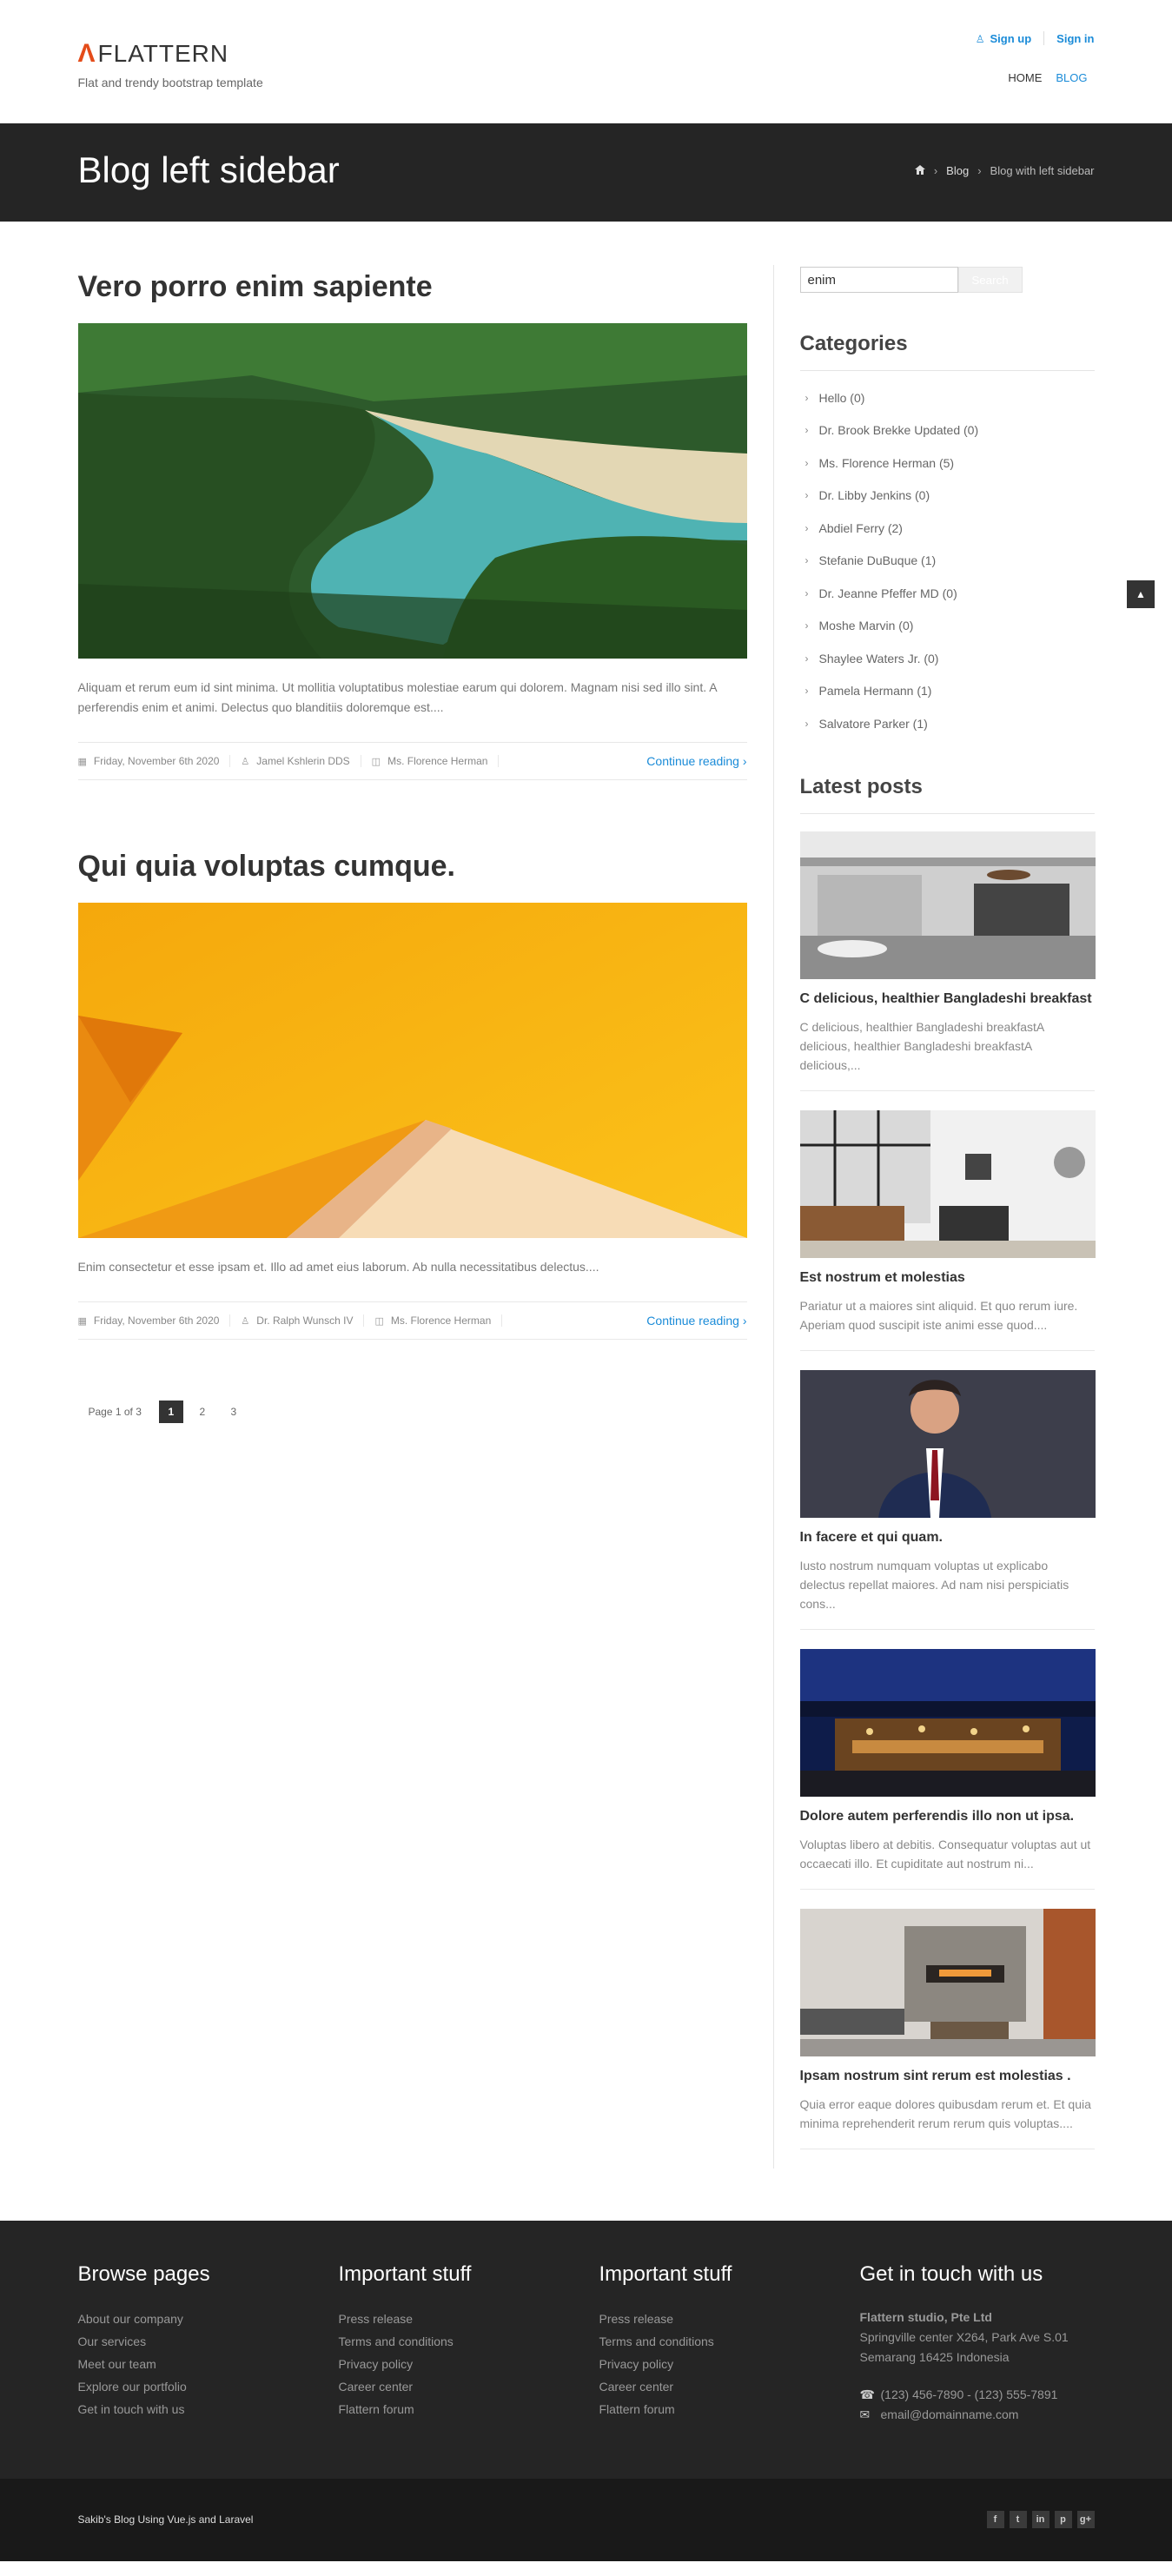  What do you see at coordinates (1004, 38) in the screenshot?
I see `signup-link: ♙ Sign up` at bounding box center [1004, 38].